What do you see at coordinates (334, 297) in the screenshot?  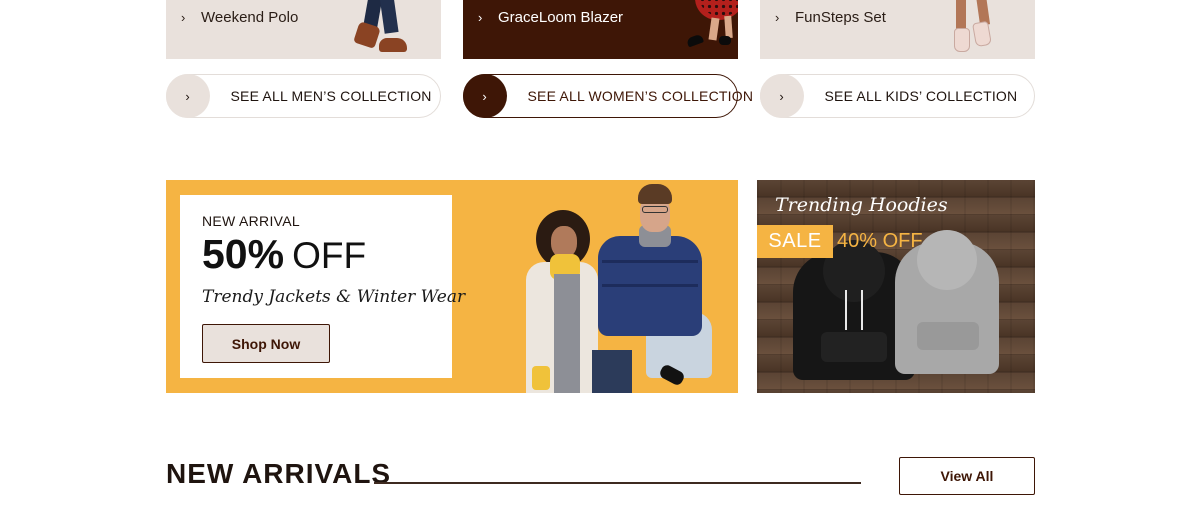 I see `promo-tagline: Trendy Jackets & Winter Wear` at bounding box center [334, 297].